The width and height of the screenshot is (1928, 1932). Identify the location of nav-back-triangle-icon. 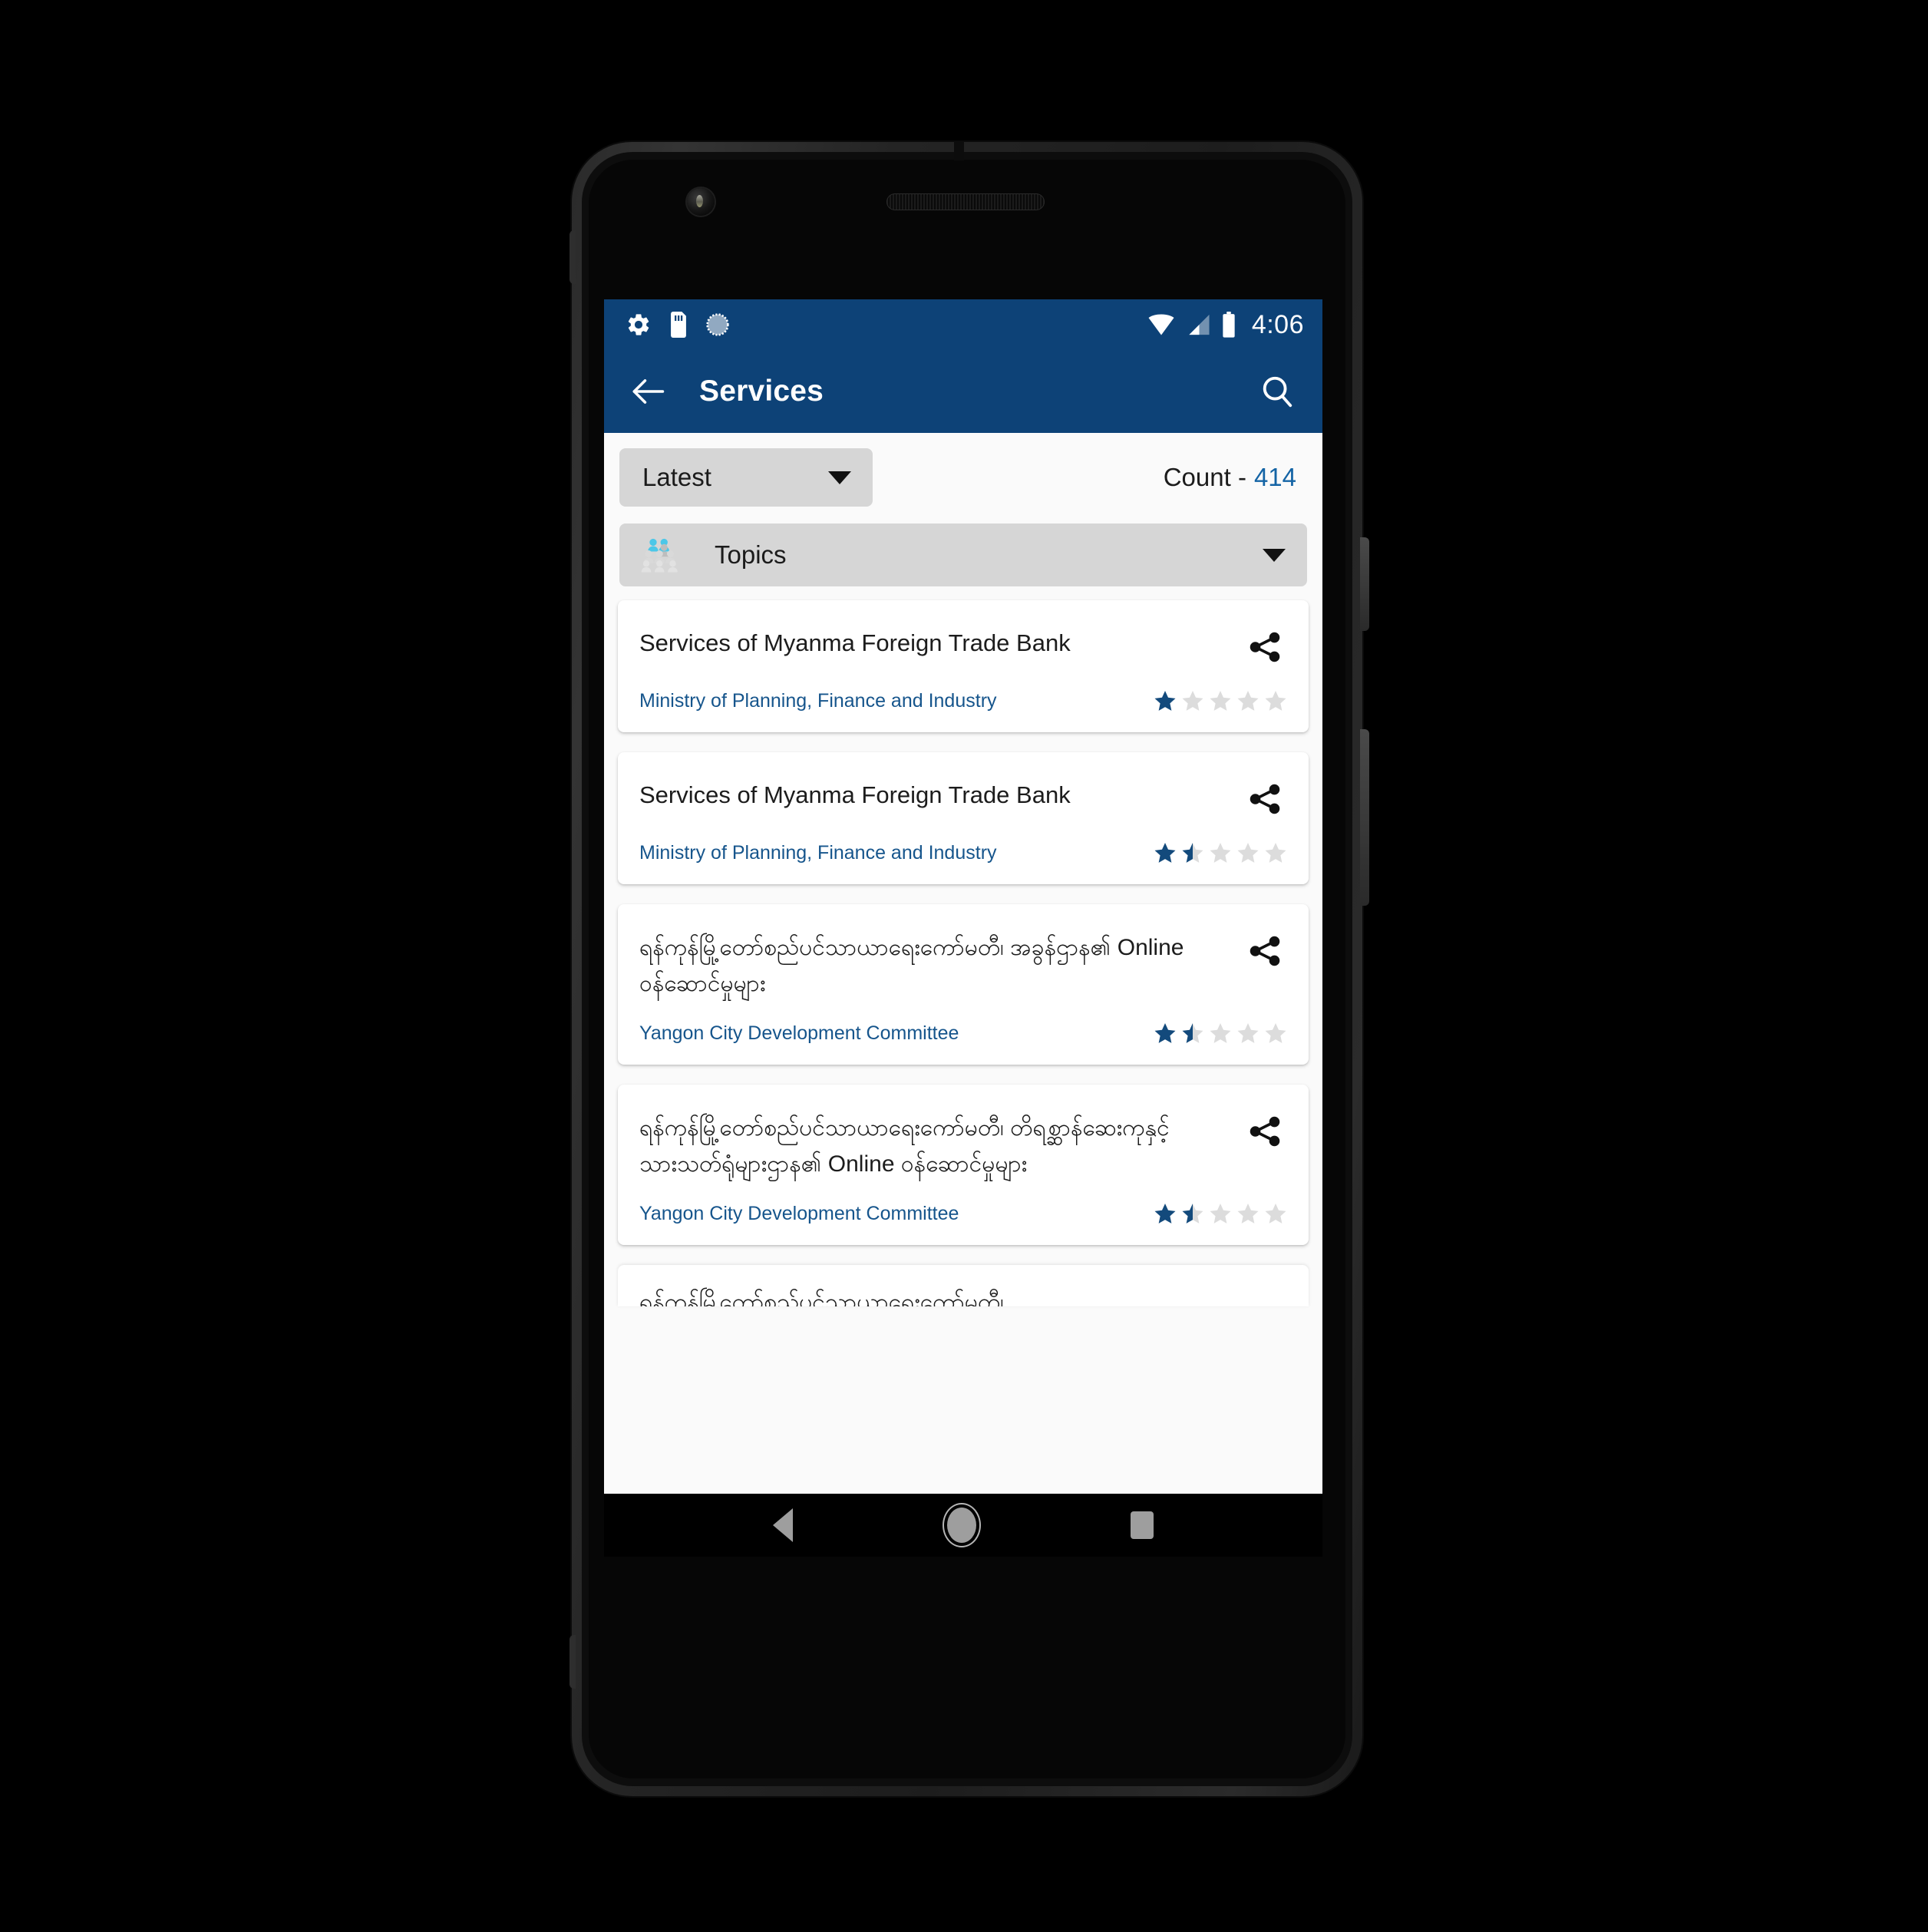
(784, 1525).